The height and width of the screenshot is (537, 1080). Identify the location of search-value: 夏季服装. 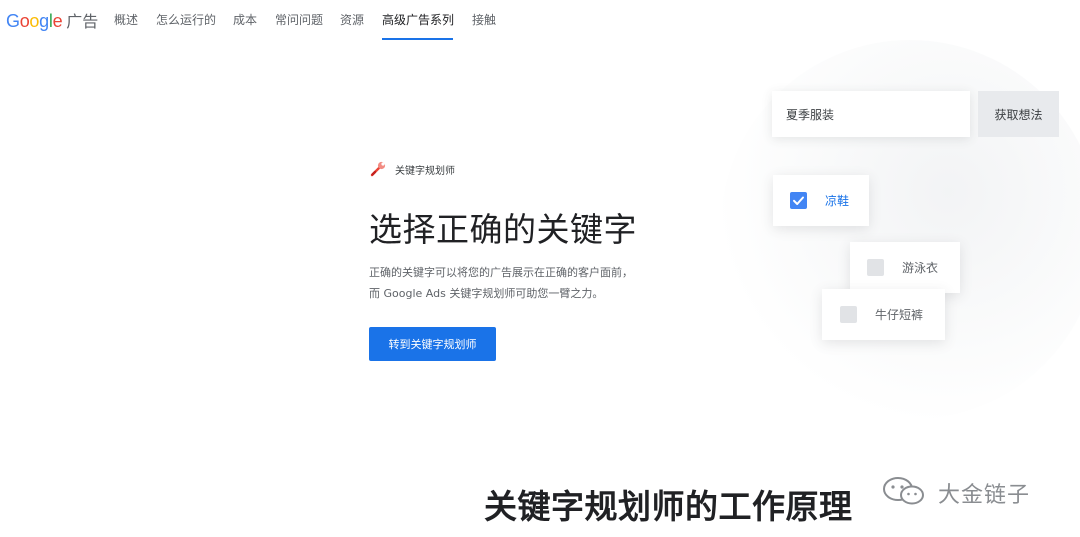
(810, 114).